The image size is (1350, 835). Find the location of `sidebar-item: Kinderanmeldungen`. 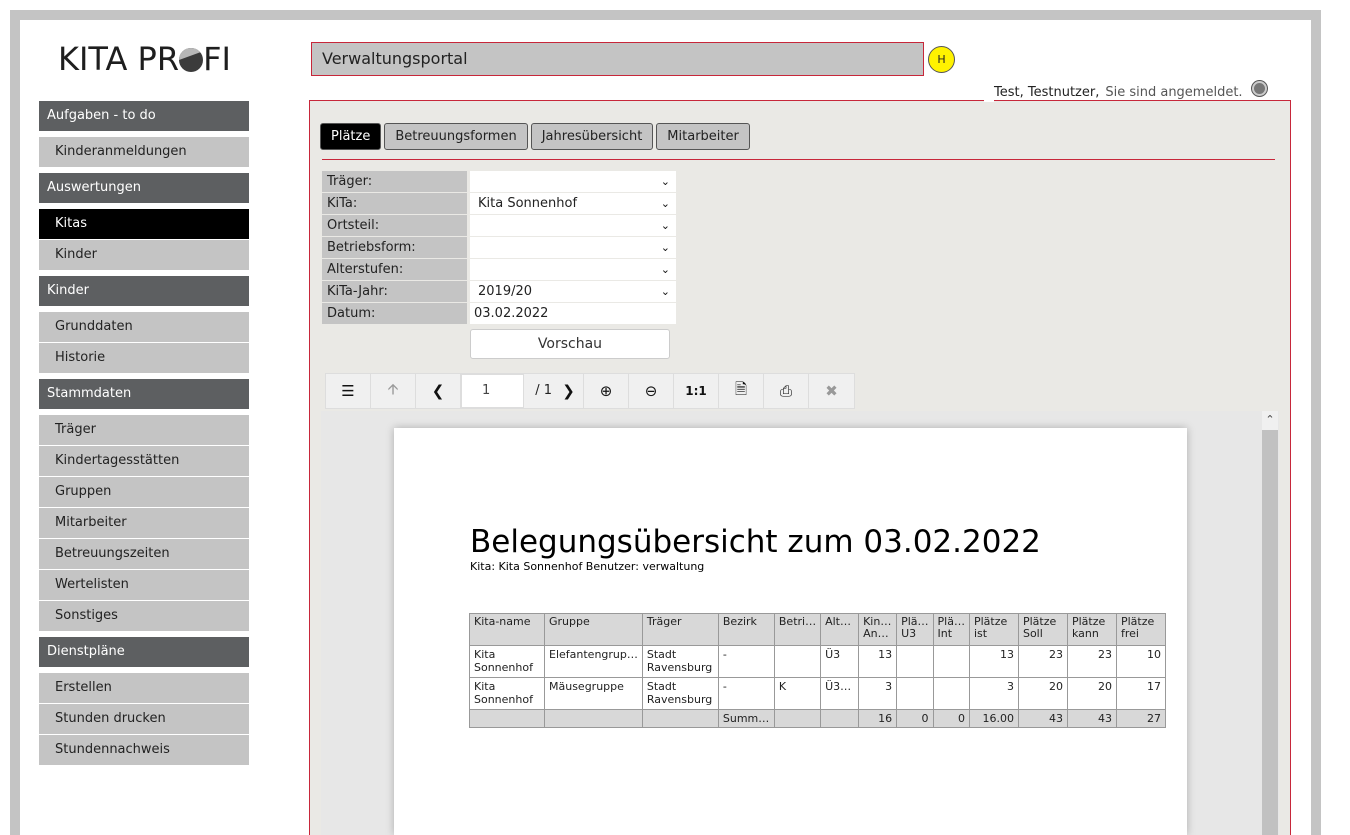

sidebar-item: Kinderanmeldungen is located at coordinates (144, 152).